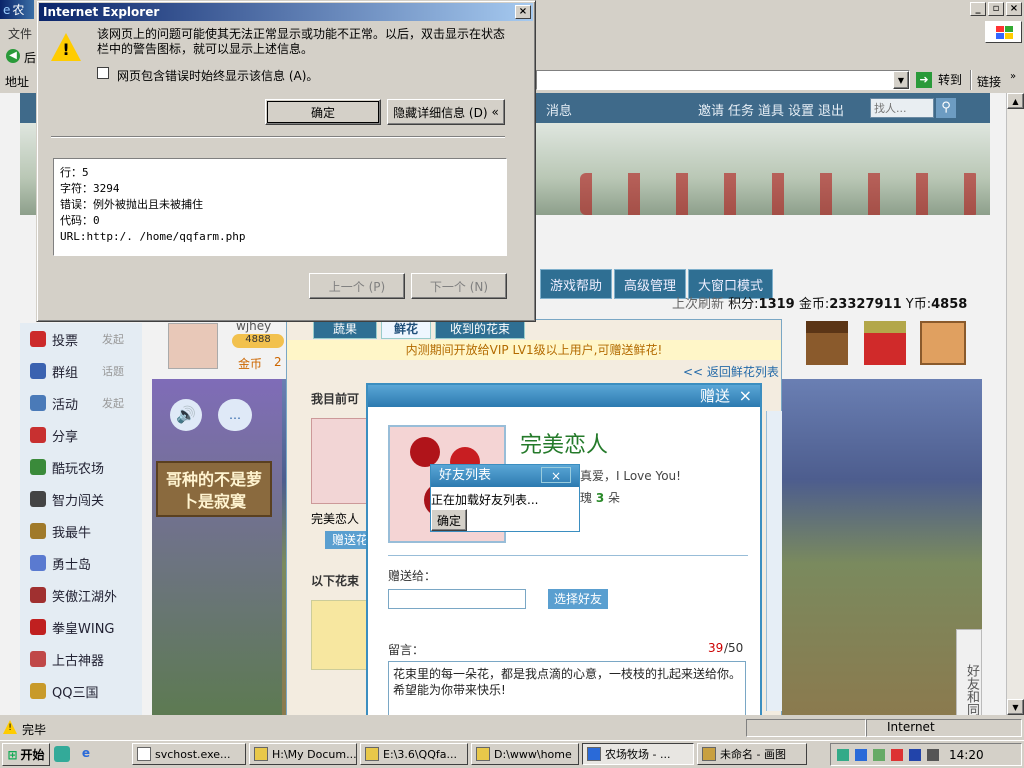 This screenshot has width=1024, height=768. Describe the element at coordinates (801, 109) in the screenshot. I see `nav-settings: 设置` at that location.